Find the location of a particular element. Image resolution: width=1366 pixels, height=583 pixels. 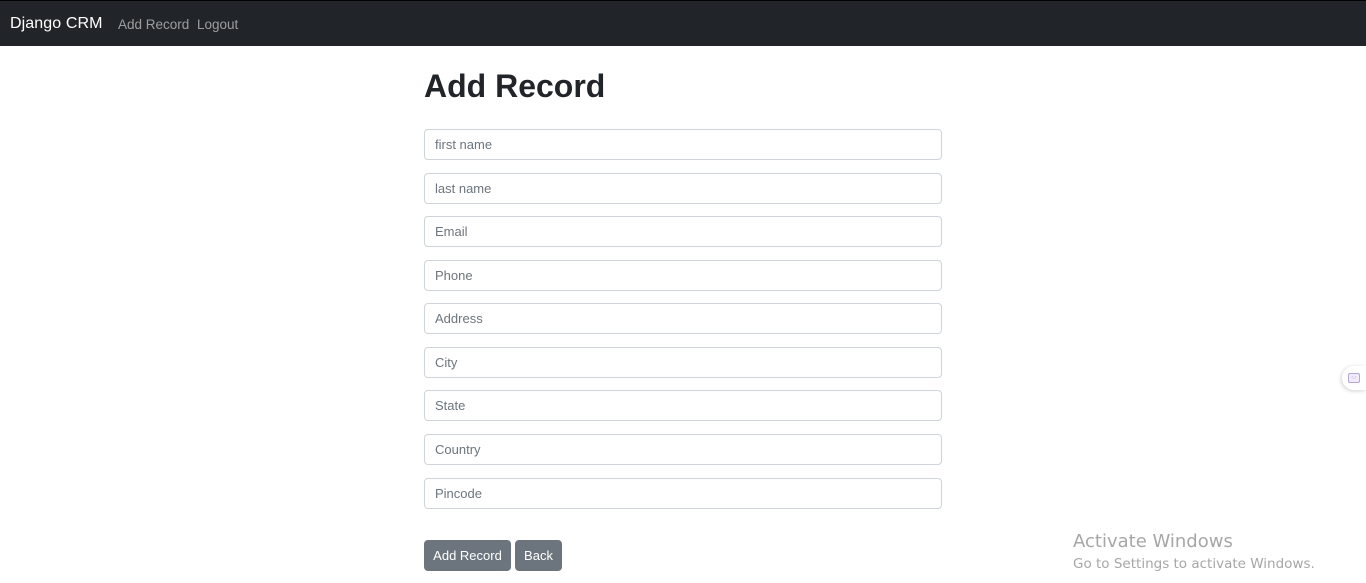

add-record-button: Add Record is located at coordinates (467, 555).